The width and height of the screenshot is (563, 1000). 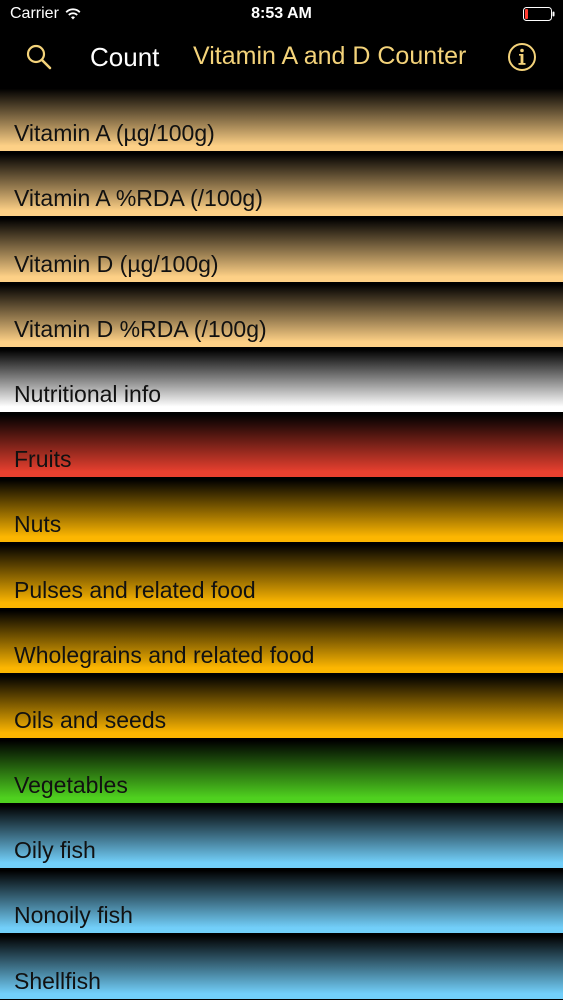 I want to click on navigation-bar: Count Vitamin A and D Counter, so click(x=281, y=58).